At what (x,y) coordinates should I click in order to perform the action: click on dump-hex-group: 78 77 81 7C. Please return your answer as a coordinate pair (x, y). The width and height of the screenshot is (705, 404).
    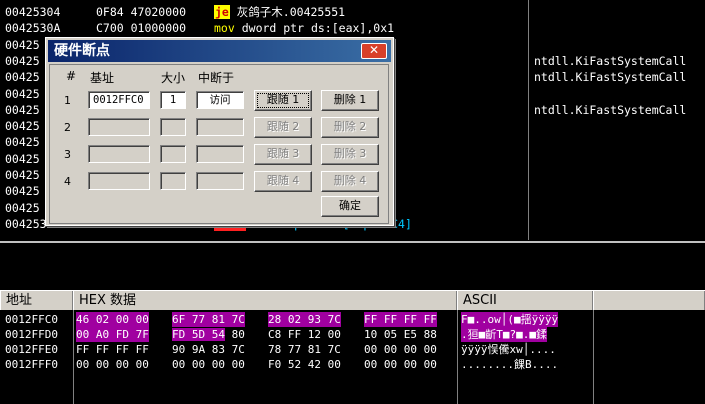
    Looking at the image, I should click on (304, 349).